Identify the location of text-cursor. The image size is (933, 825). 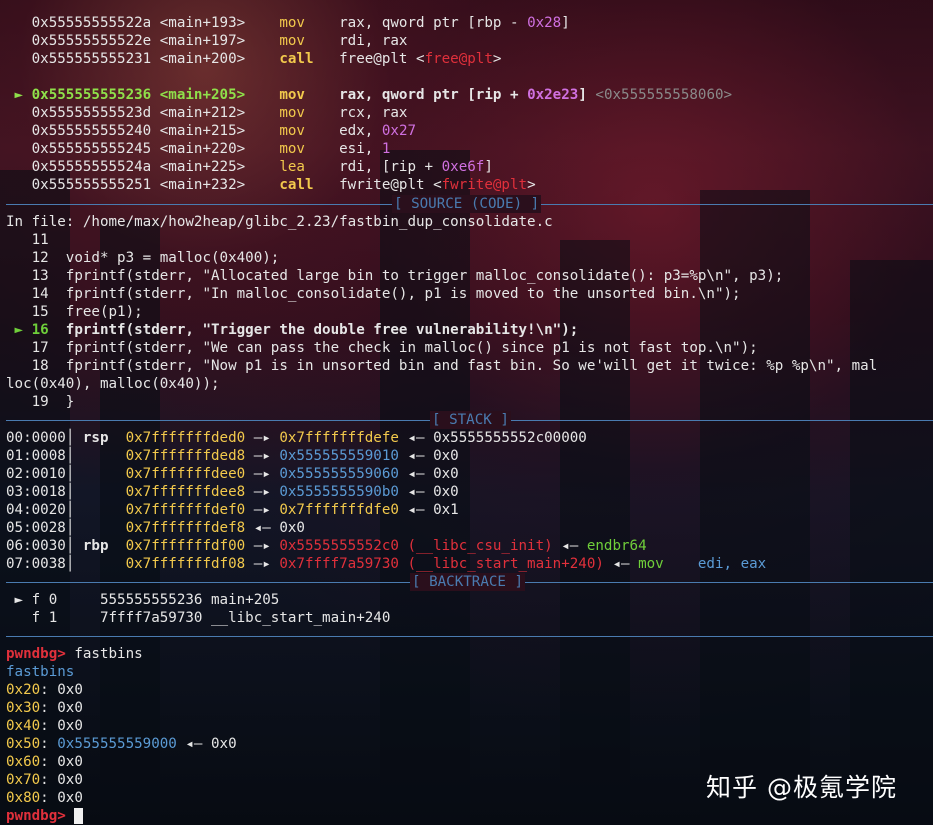
(79, 816).